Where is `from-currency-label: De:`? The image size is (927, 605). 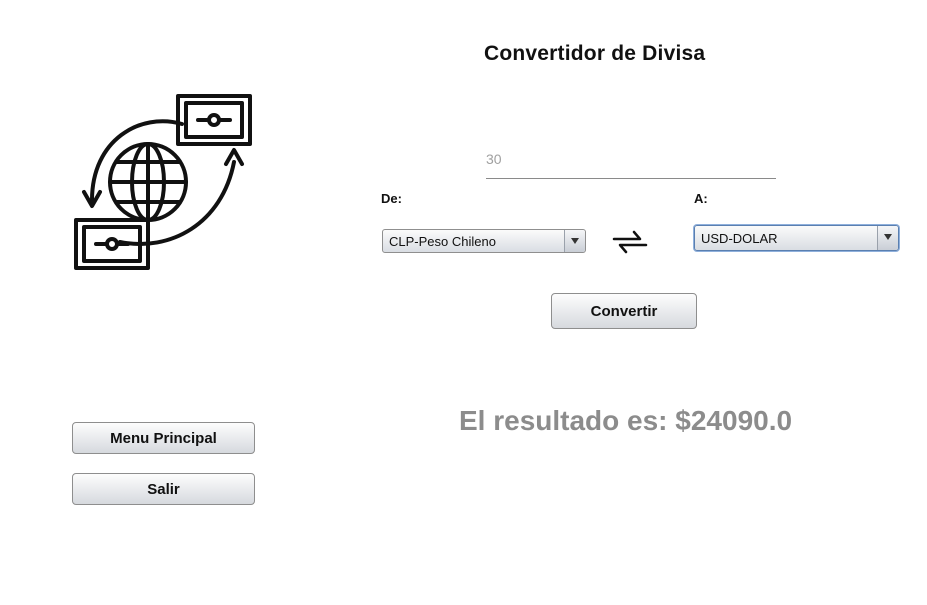 from-currency-label: De: is located at coordinates (391, 198).